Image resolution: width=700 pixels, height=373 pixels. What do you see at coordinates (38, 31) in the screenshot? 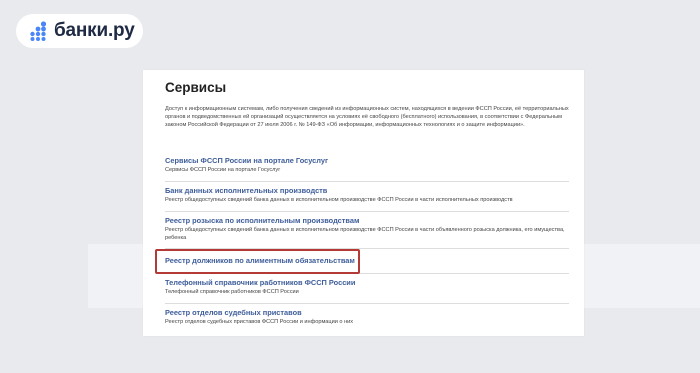
I see `logo-dots-icon` at bounding box center [38, 31].